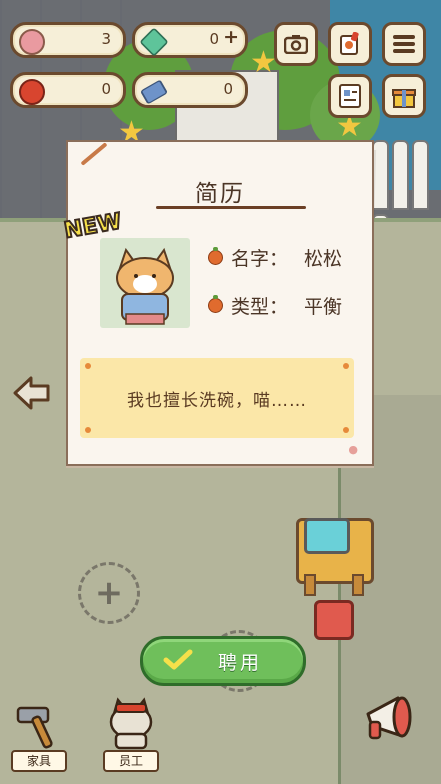  I want to click on paw-coins-value: 3, so click(106, 39).